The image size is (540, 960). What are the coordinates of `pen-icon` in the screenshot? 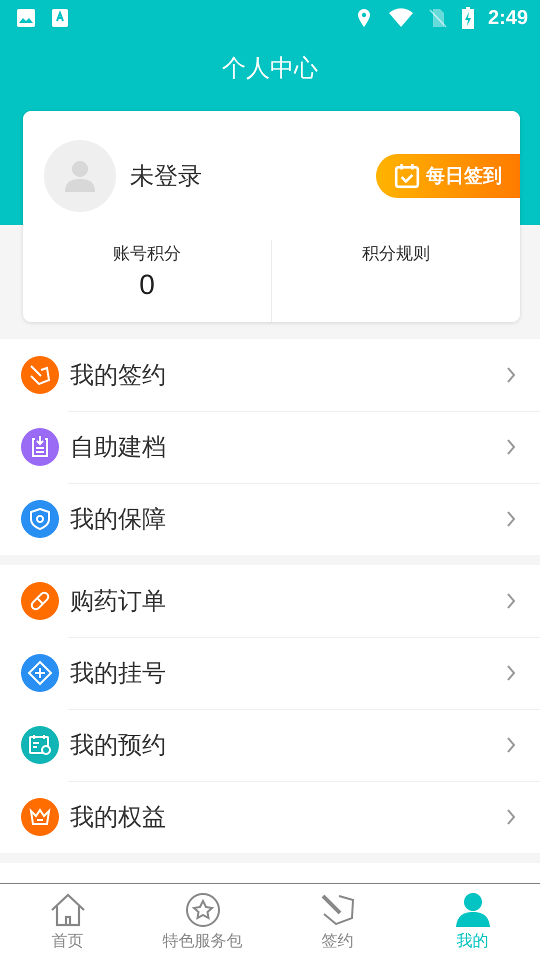 It's located at (338, 910).